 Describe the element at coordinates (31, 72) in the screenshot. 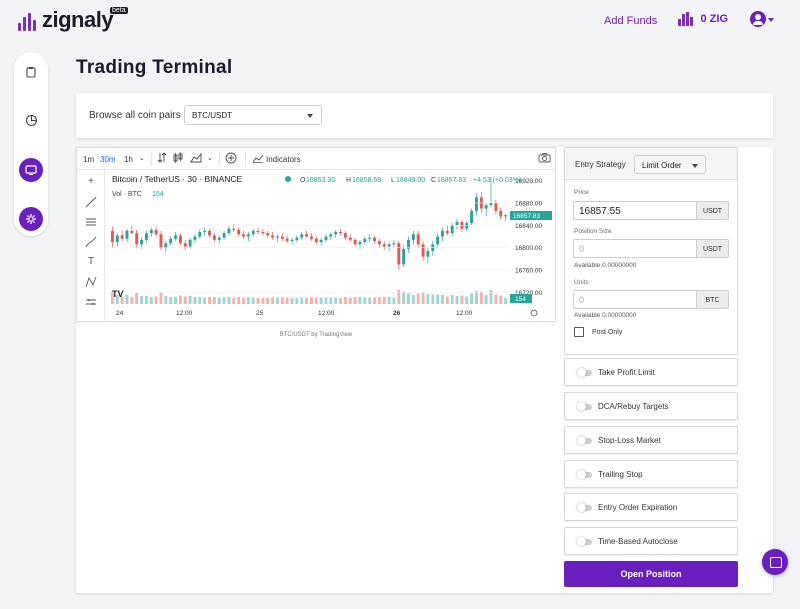

I see `sidebar-item-dashboard` at that location.